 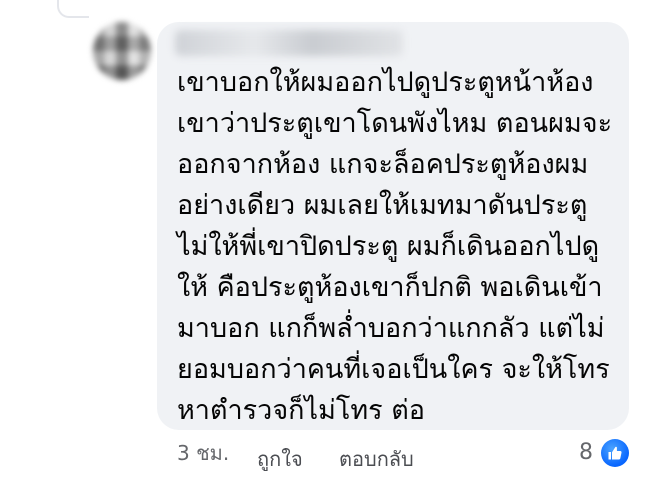 What do you see at coordinates (73, 9) in the screenshot?
I see `thread-connector-line` at bounding box center [73, 9].